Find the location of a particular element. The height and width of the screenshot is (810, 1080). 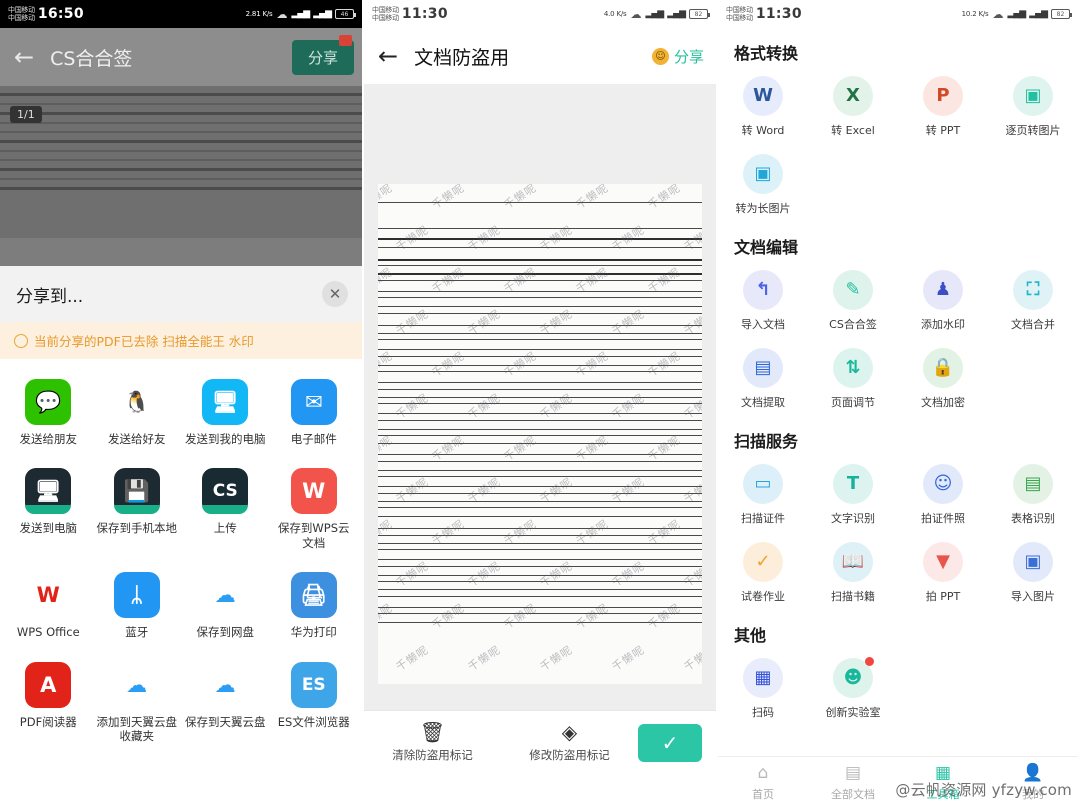

share-app-item: W 保存到WPS云文档 is located at coordinates (314, 510).